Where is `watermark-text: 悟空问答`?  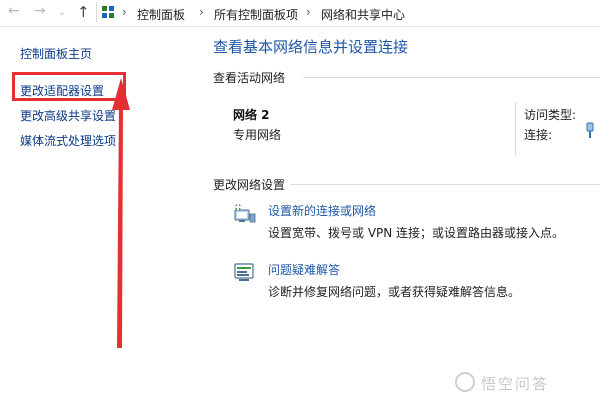 watermark-text: 悟空问答 is located at coordinates (515, 384).